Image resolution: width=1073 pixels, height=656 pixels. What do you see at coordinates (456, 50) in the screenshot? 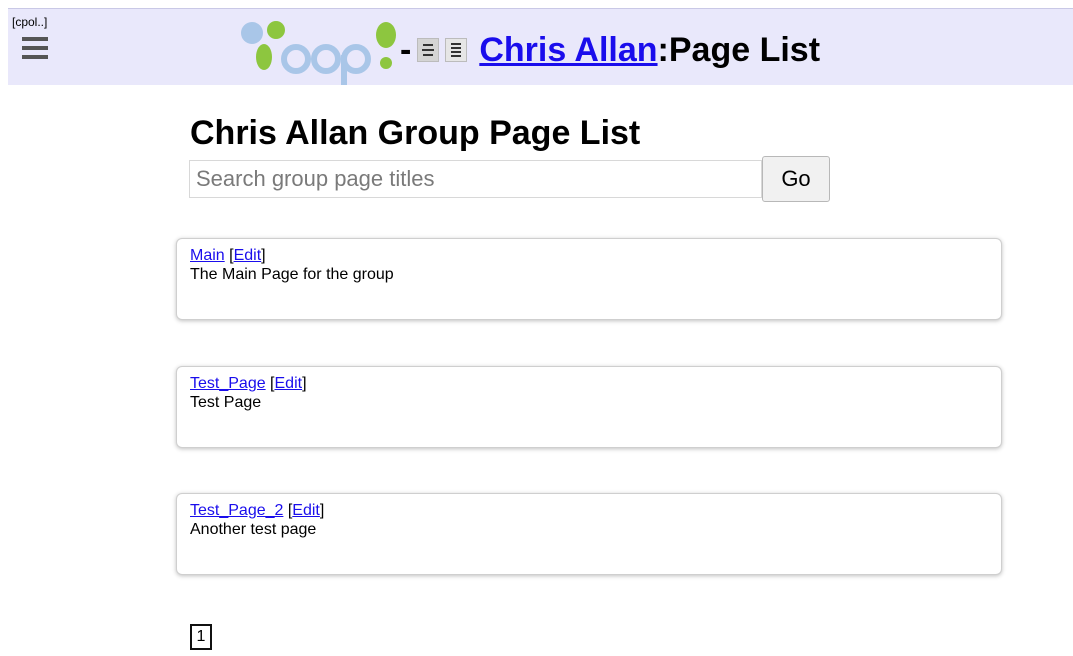
I see `align-justify-icon` at bounding box center [456, 50].